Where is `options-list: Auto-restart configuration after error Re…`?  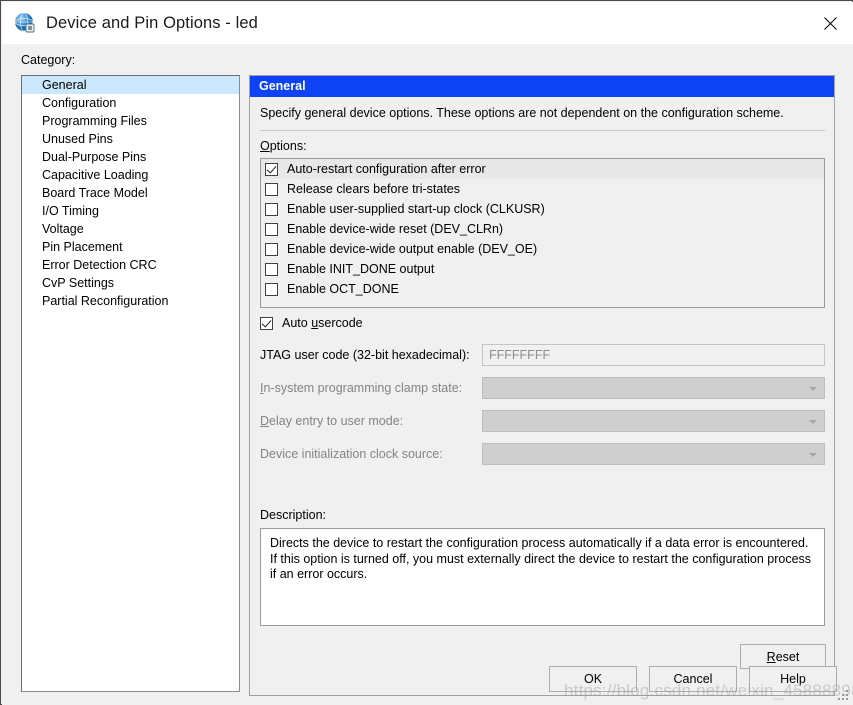 options-list: Auto-restart configuration after error Re… is located at coordinates (542, 233).